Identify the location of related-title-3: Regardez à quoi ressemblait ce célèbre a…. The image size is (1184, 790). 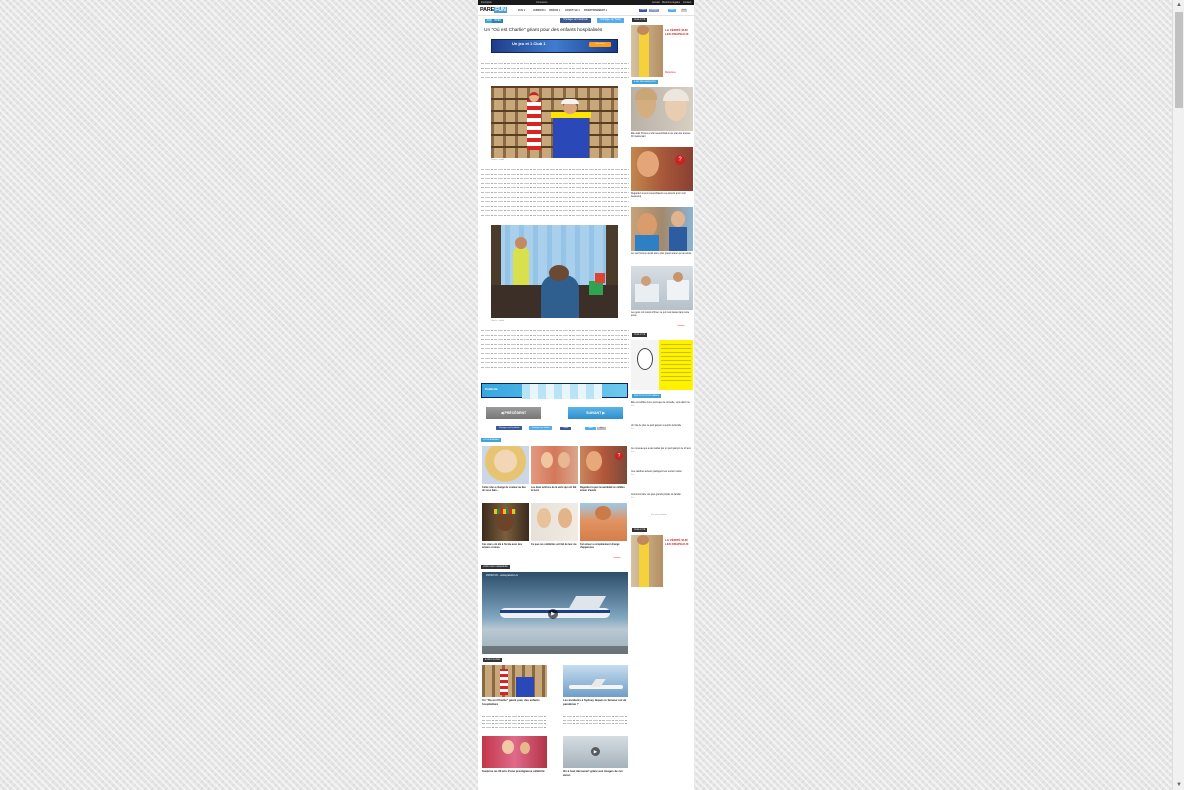
(603, 489).